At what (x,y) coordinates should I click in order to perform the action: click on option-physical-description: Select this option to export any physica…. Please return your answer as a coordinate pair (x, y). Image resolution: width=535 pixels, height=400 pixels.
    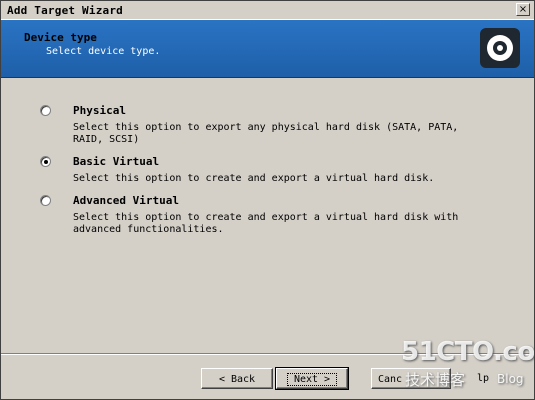
    Looking at the image, I should click on (266, 133).